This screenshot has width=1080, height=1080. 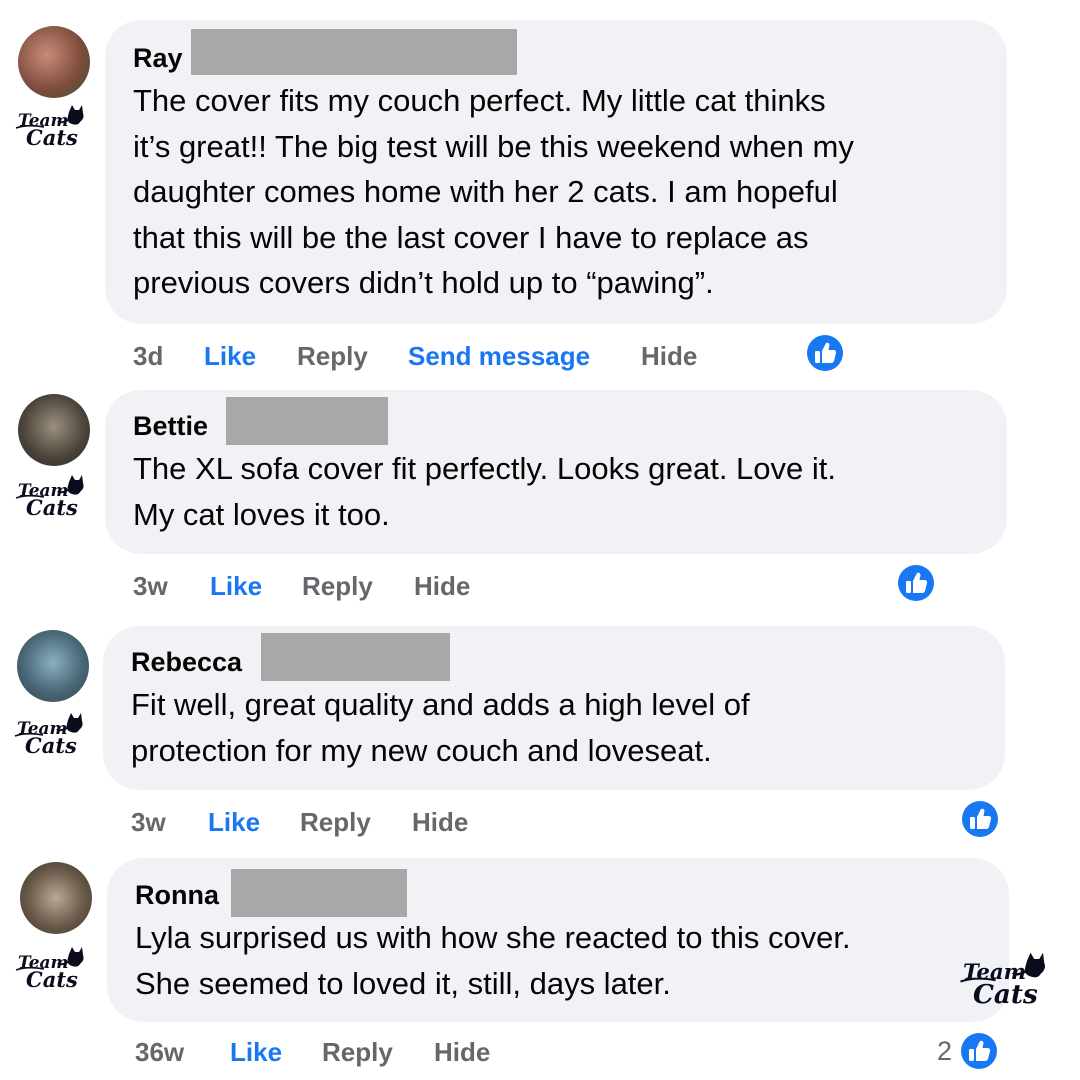 I want to click on reply-button: Reply, so click(x=357, y=1052).